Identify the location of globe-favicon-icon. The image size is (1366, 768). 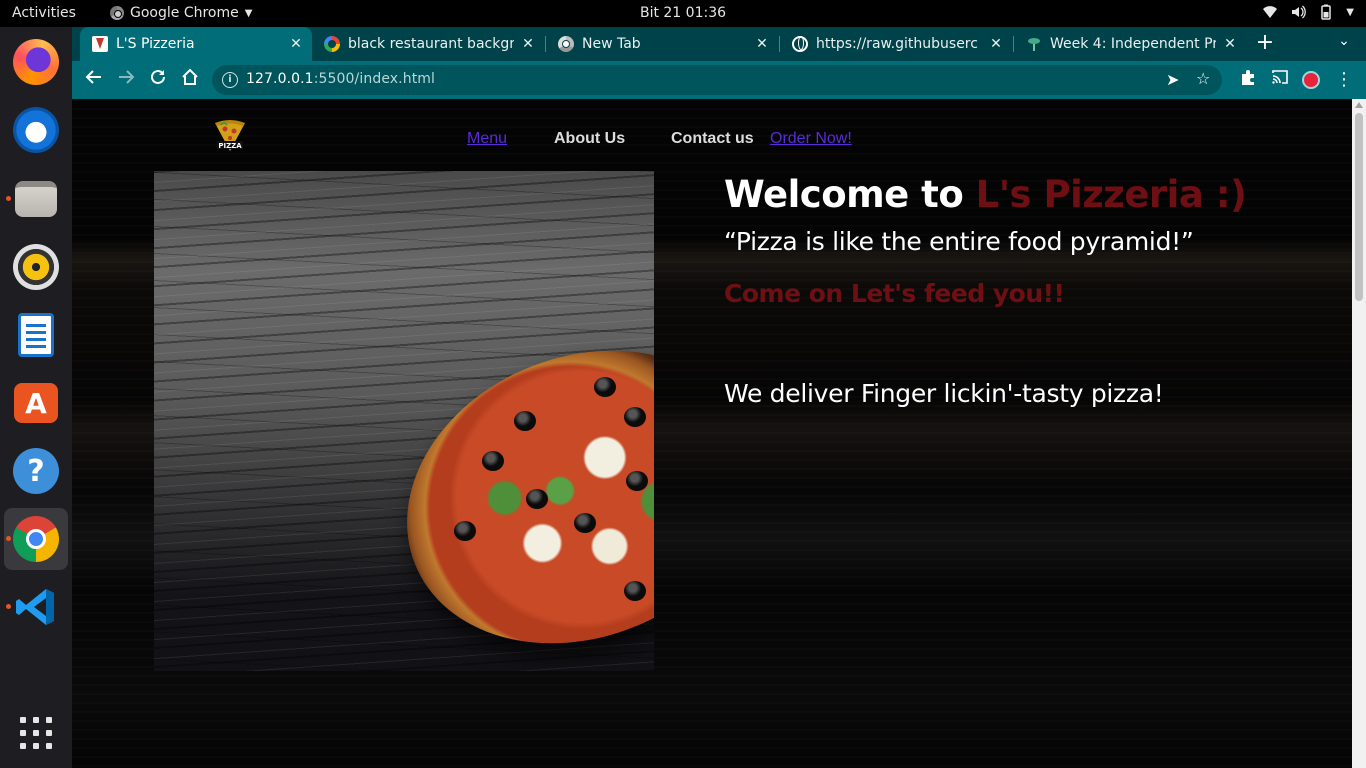
(800, 44).